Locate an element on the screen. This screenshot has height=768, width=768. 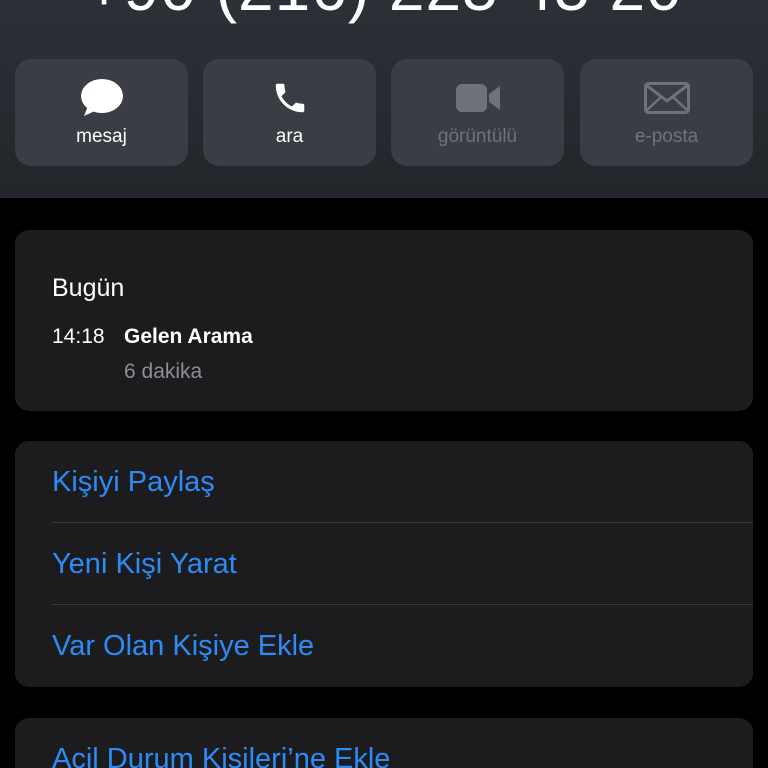
message-button: mesaj is located at coordinates (101, 112).